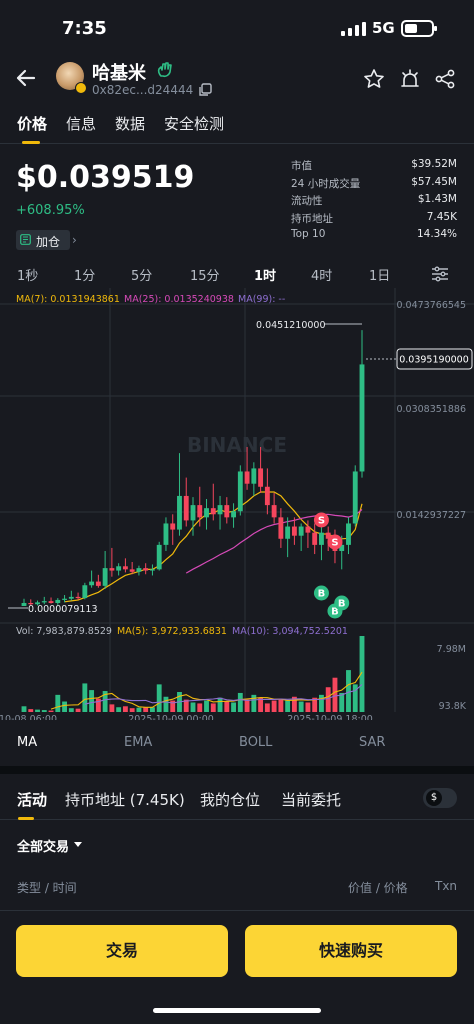 This screenshot has width=474, height=1024. What do you see at coordinates (81, 123) in the screenshot?
I see `tab-info: 信息` at bounding box center [81, 123].